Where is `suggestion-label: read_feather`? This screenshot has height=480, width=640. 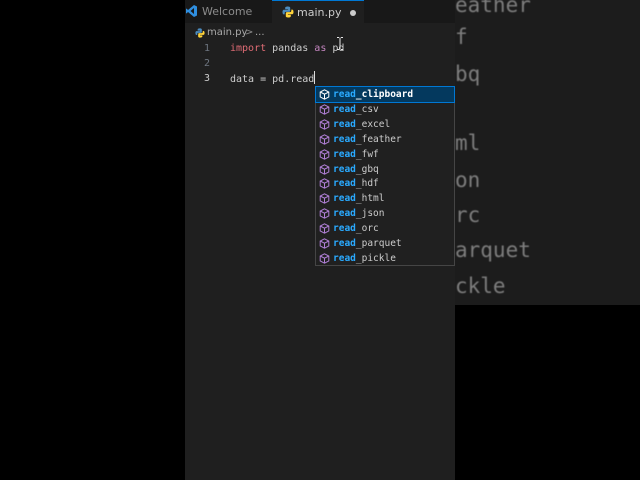
suggestion-label: read_feather is located at coordinates (367, 139).